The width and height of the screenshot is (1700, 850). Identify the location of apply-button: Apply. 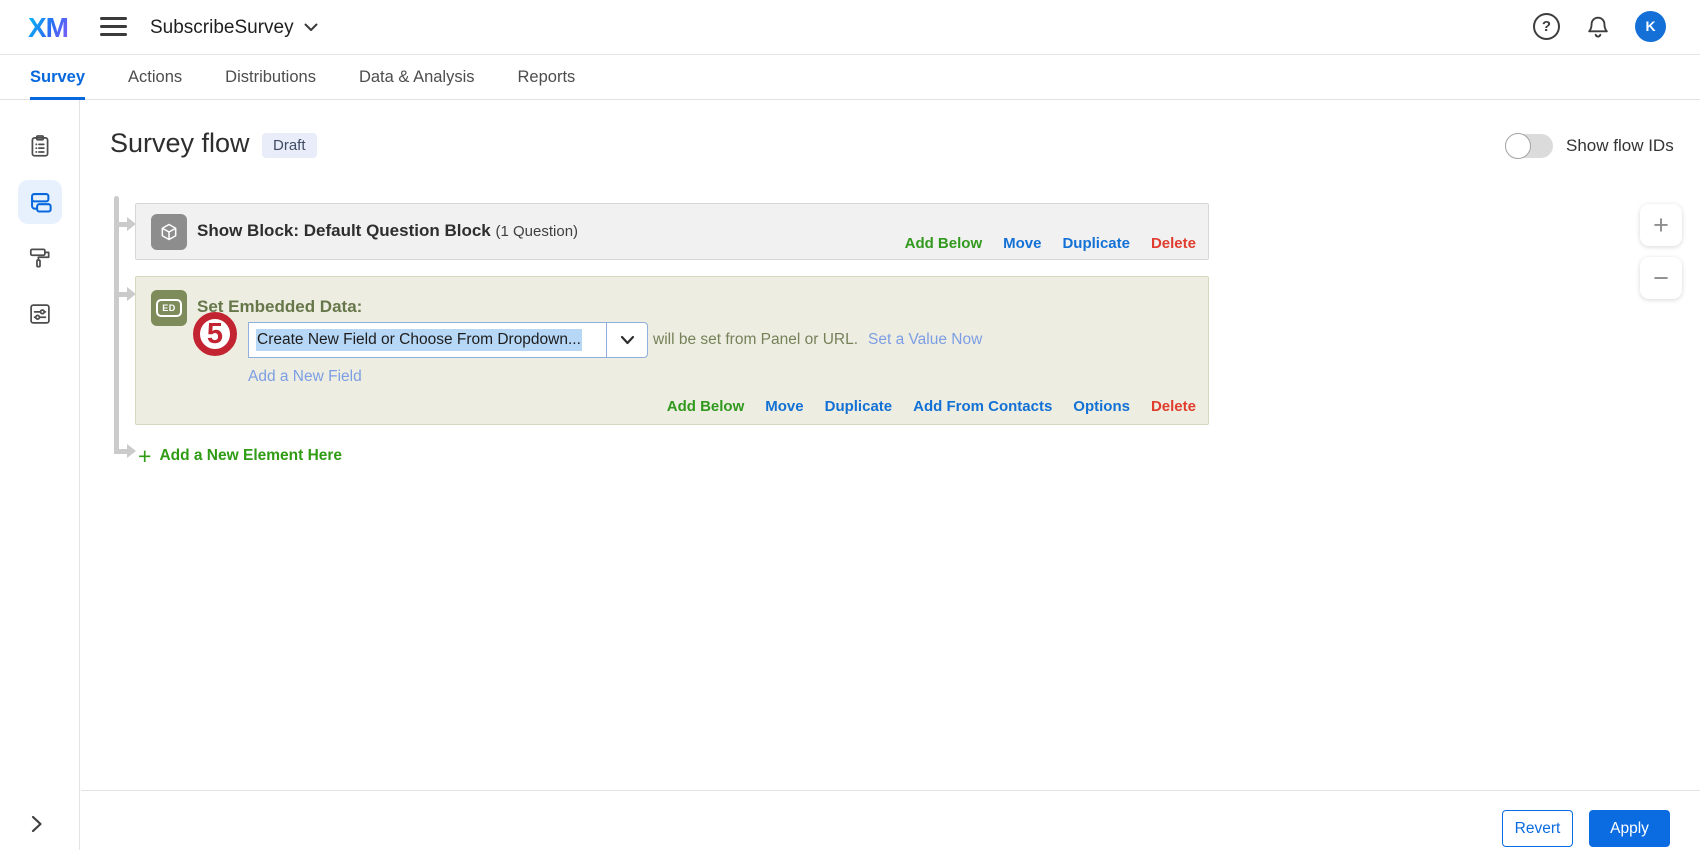
(1629, 828).